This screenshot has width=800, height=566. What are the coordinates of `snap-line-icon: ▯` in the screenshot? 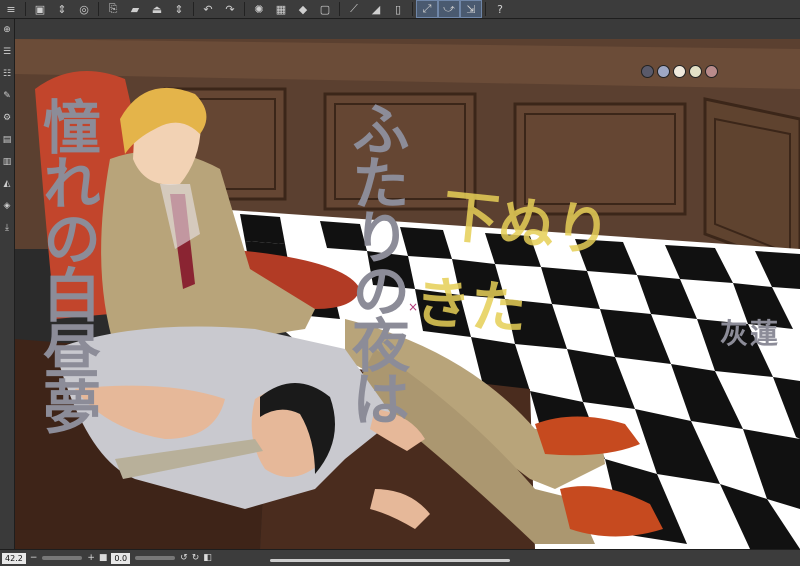 It's located at (398, 9).